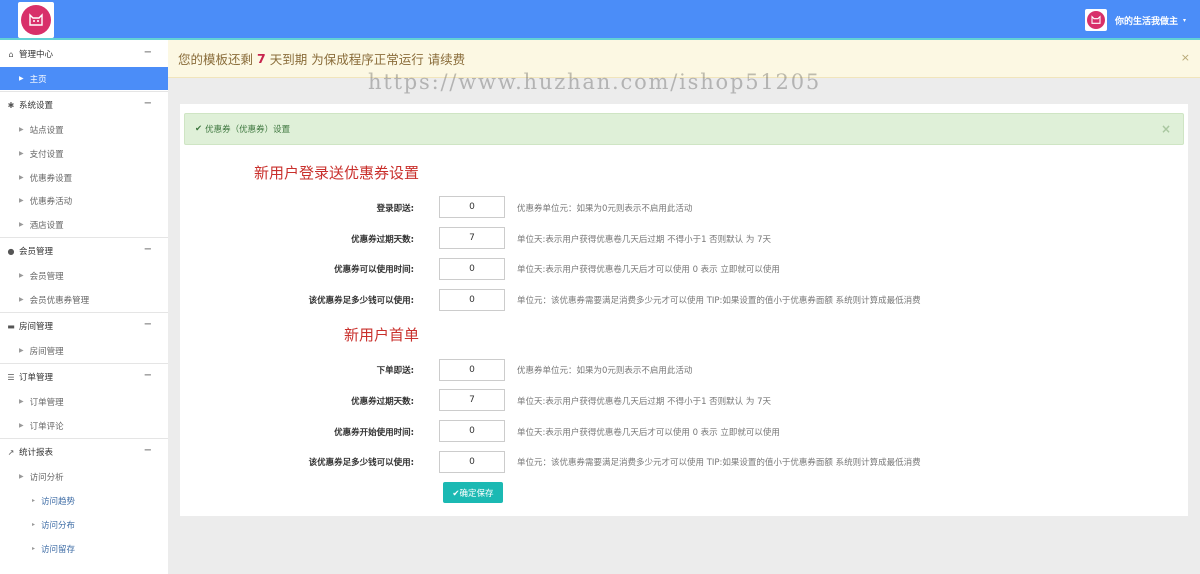  Describe the element at coordinates (216, 59) in the screenshot. I see `notice-prefix: 您的模板还剩` at that location.